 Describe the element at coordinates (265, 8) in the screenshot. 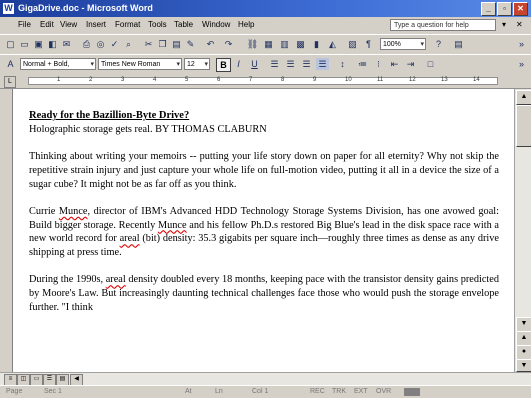

I see `title-bar: W GigaDrive.doc - Microsoft Word _ ▫ ✕` at that location.